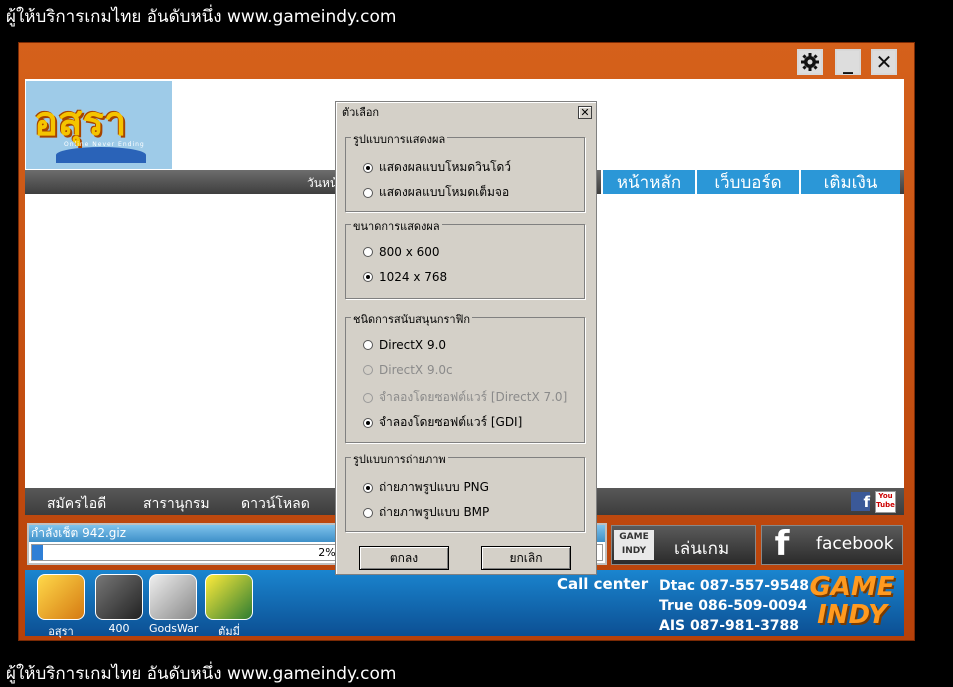 The width and height of the screenshot is (953, 687). What do you see at coordinates (275, 504) in the screenshot?
I see `download-link: ดาวน์โหลด` at bounding box center [275, 504].